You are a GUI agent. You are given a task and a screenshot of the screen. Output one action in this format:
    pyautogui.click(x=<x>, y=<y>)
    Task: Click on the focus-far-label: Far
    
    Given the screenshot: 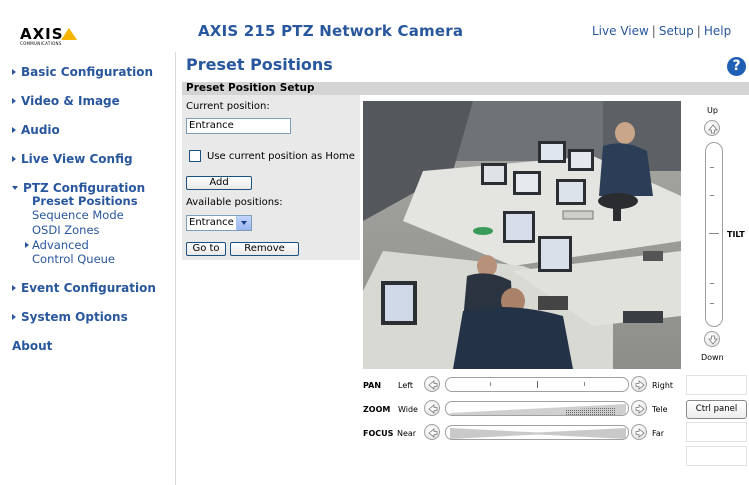 What is the action you would take?
    pyautogui.click(x=658, y=433)
    